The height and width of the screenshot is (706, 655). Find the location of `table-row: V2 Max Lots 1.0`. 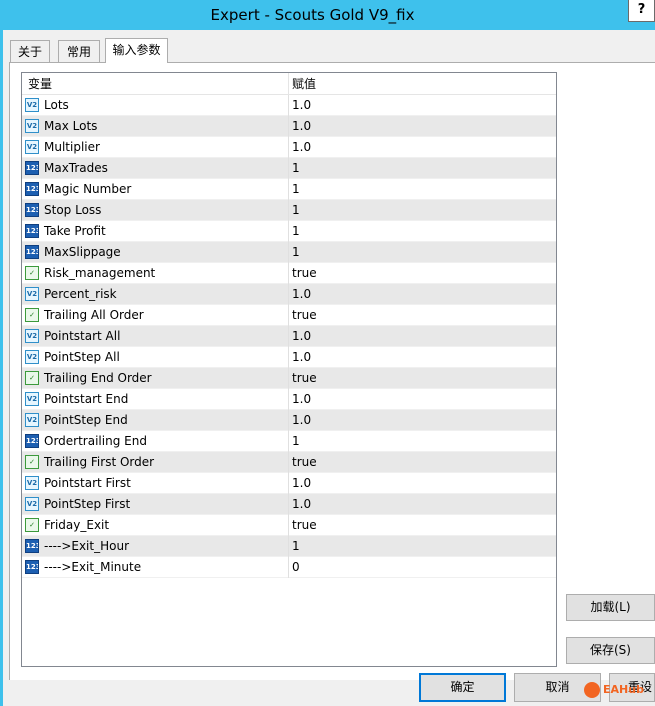

table-row: V2 Max Lots 1.0 is located at coordinates (289, 126).